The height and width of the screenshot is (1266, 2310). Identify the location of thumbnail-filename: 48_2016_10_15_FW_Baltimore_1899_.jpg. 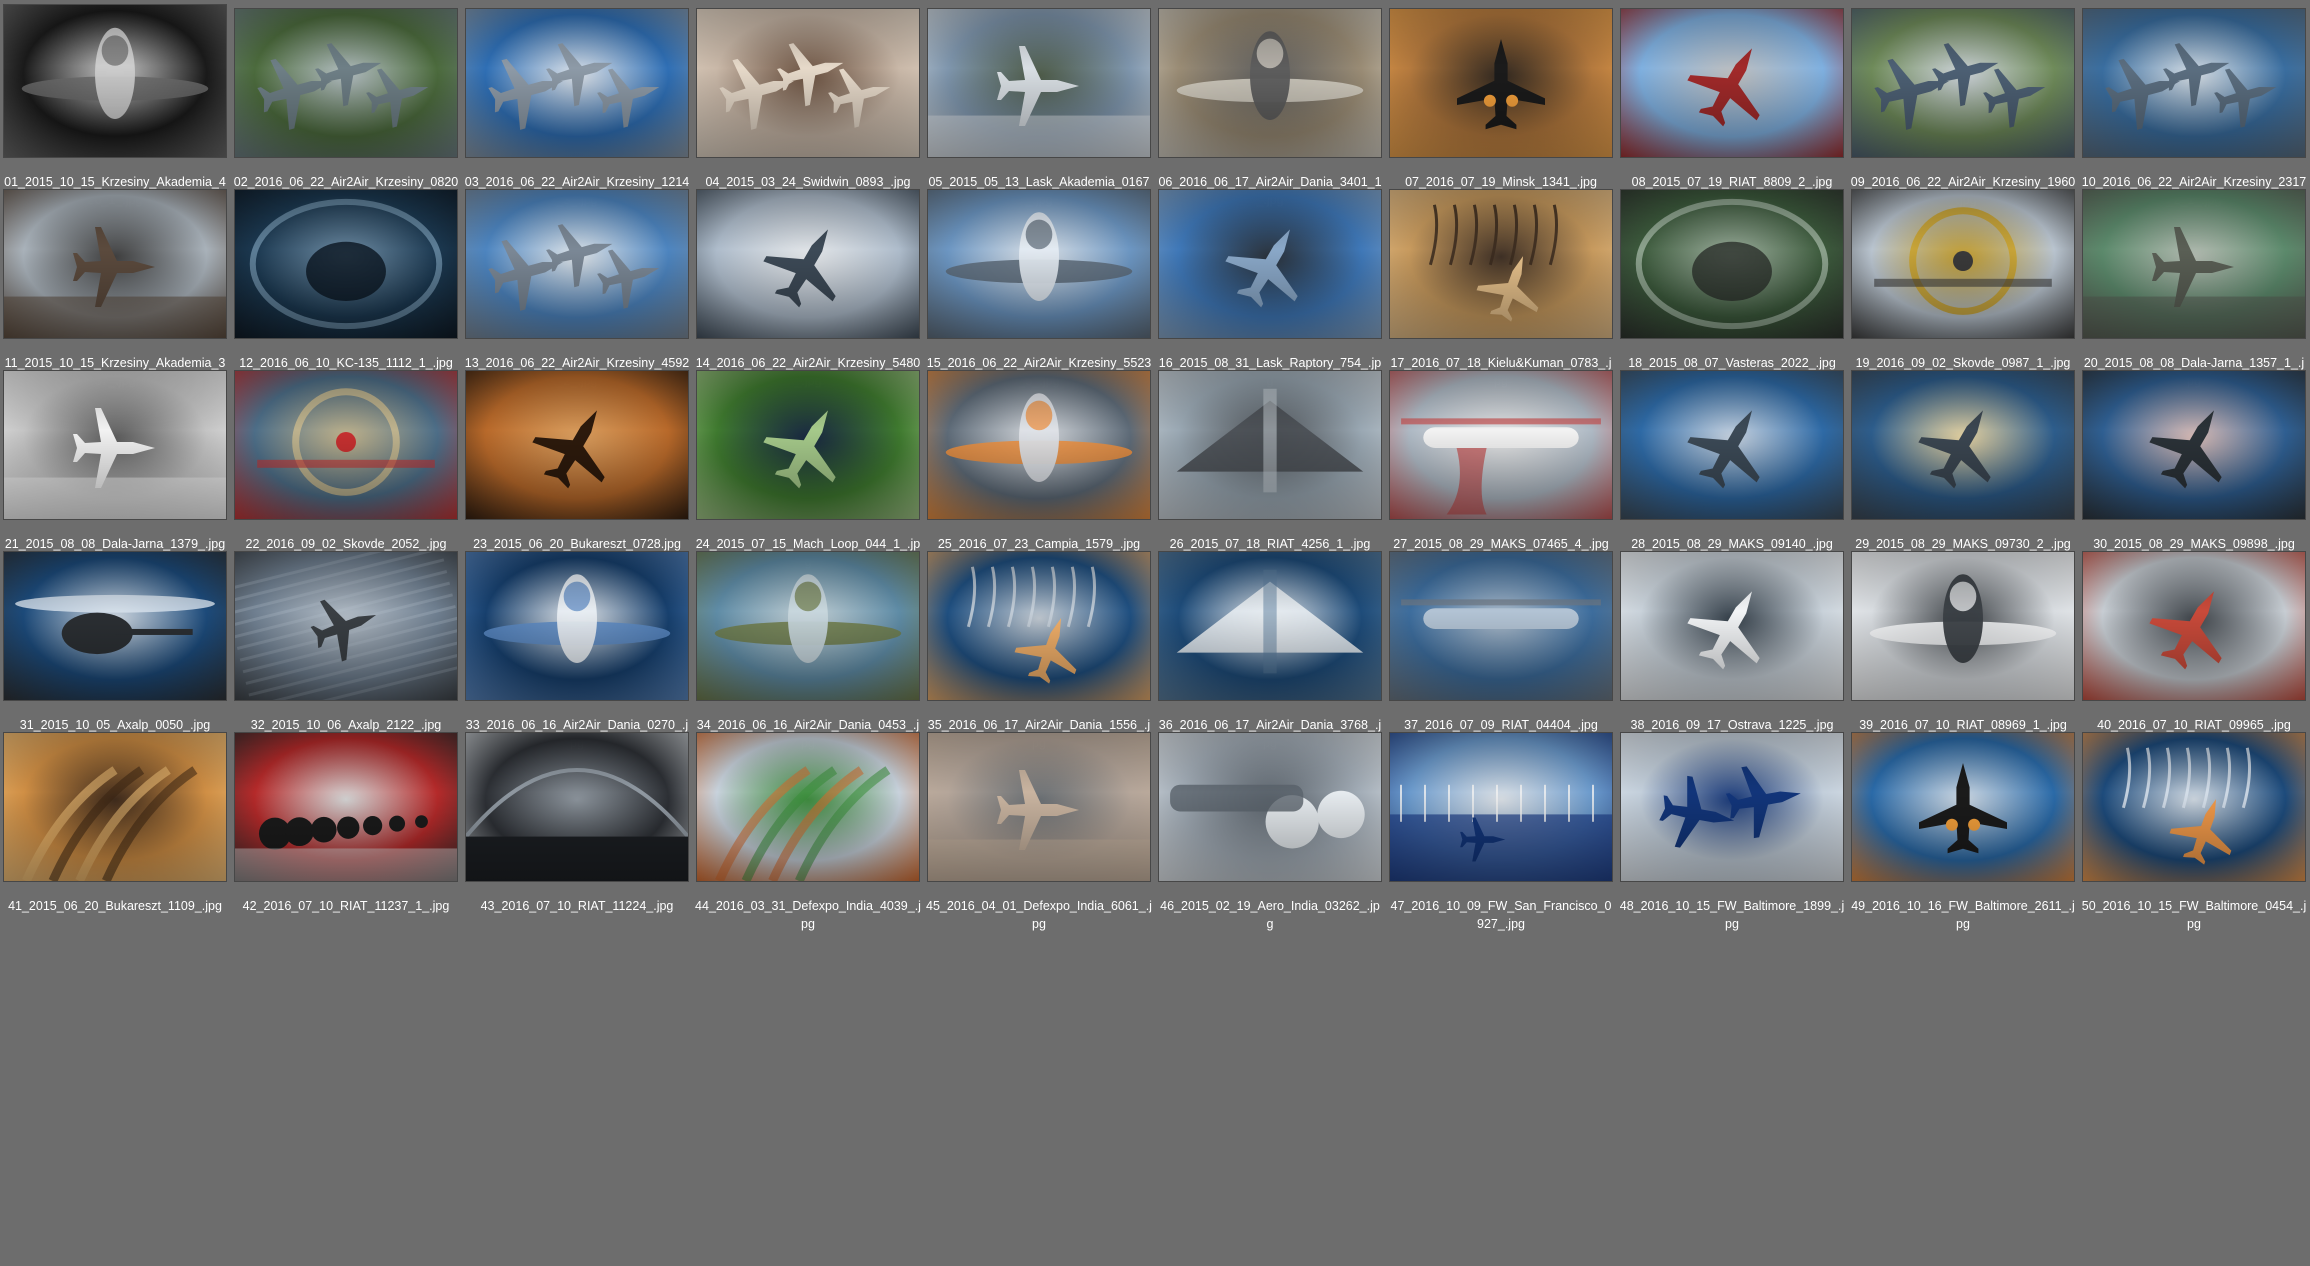
(1732, 915).